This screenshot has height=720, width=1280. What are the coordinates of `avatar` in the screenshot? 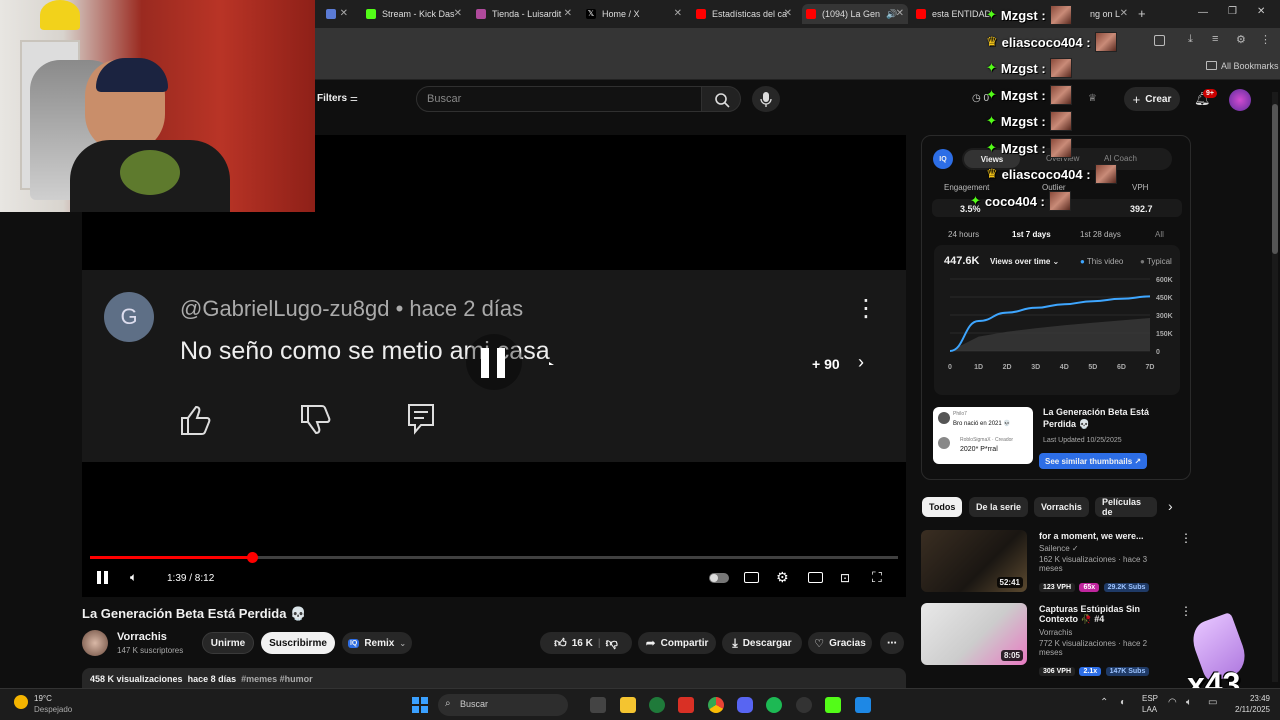 It's located at (1240, 100).